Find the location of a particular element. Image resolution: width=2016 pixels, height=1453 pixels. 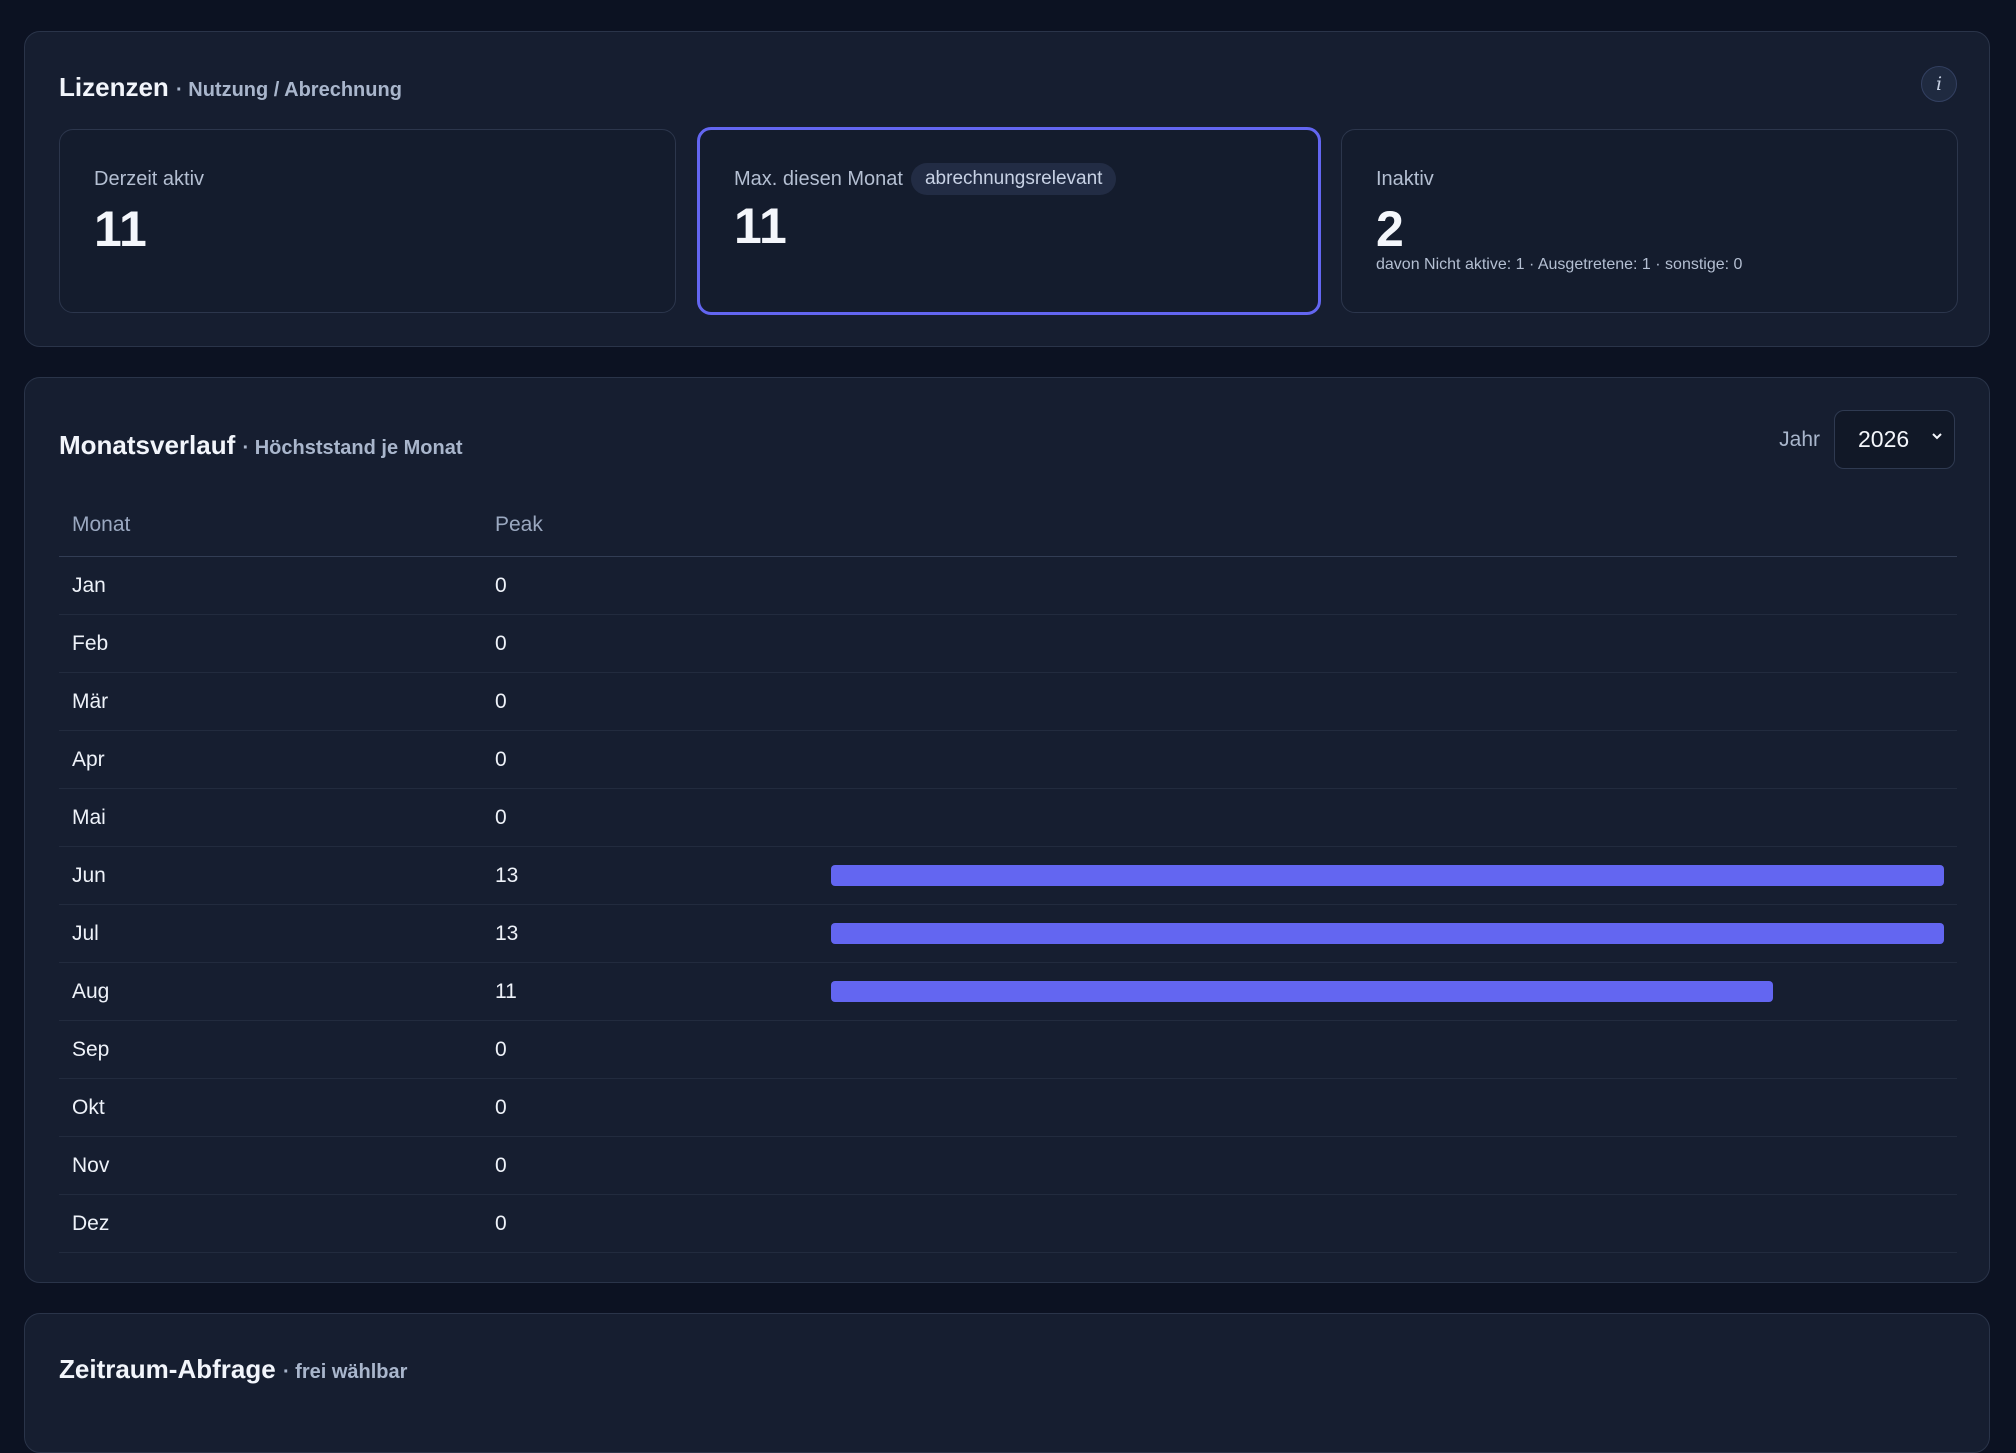

stat-active-label: Derzeit aktiv is located at coordinates (149, 179).